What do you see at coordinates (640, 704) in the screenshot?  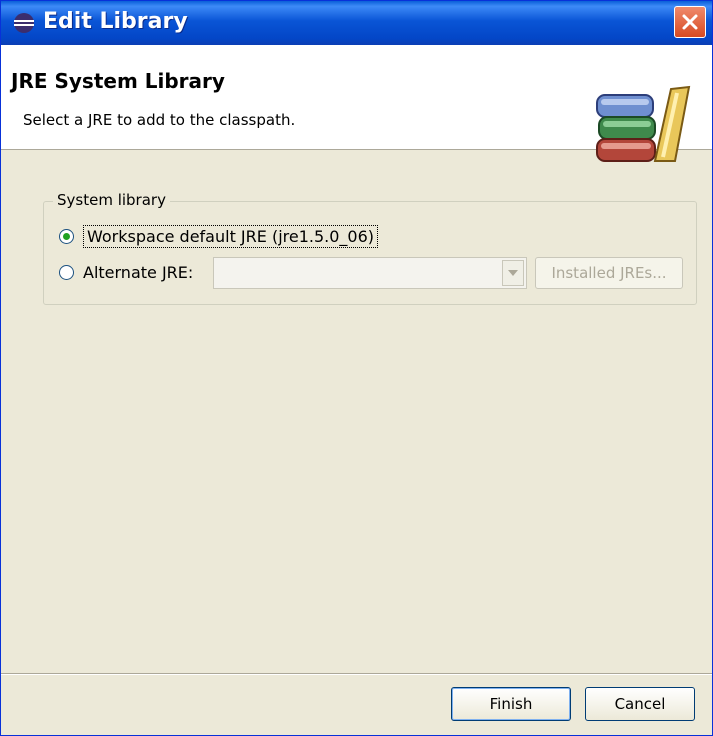 I see `cancel-button: Cancel` at bounding box center [640, 704].